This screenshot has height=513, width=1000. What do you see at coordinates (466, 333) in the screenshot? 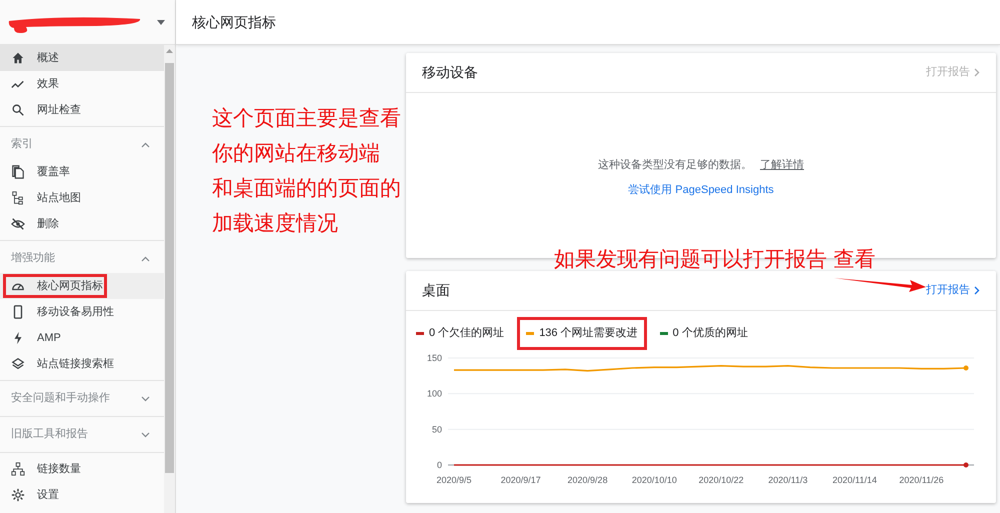
I see `legend-label: 0 个欠佳的网址` at bounding box center [466, 333].